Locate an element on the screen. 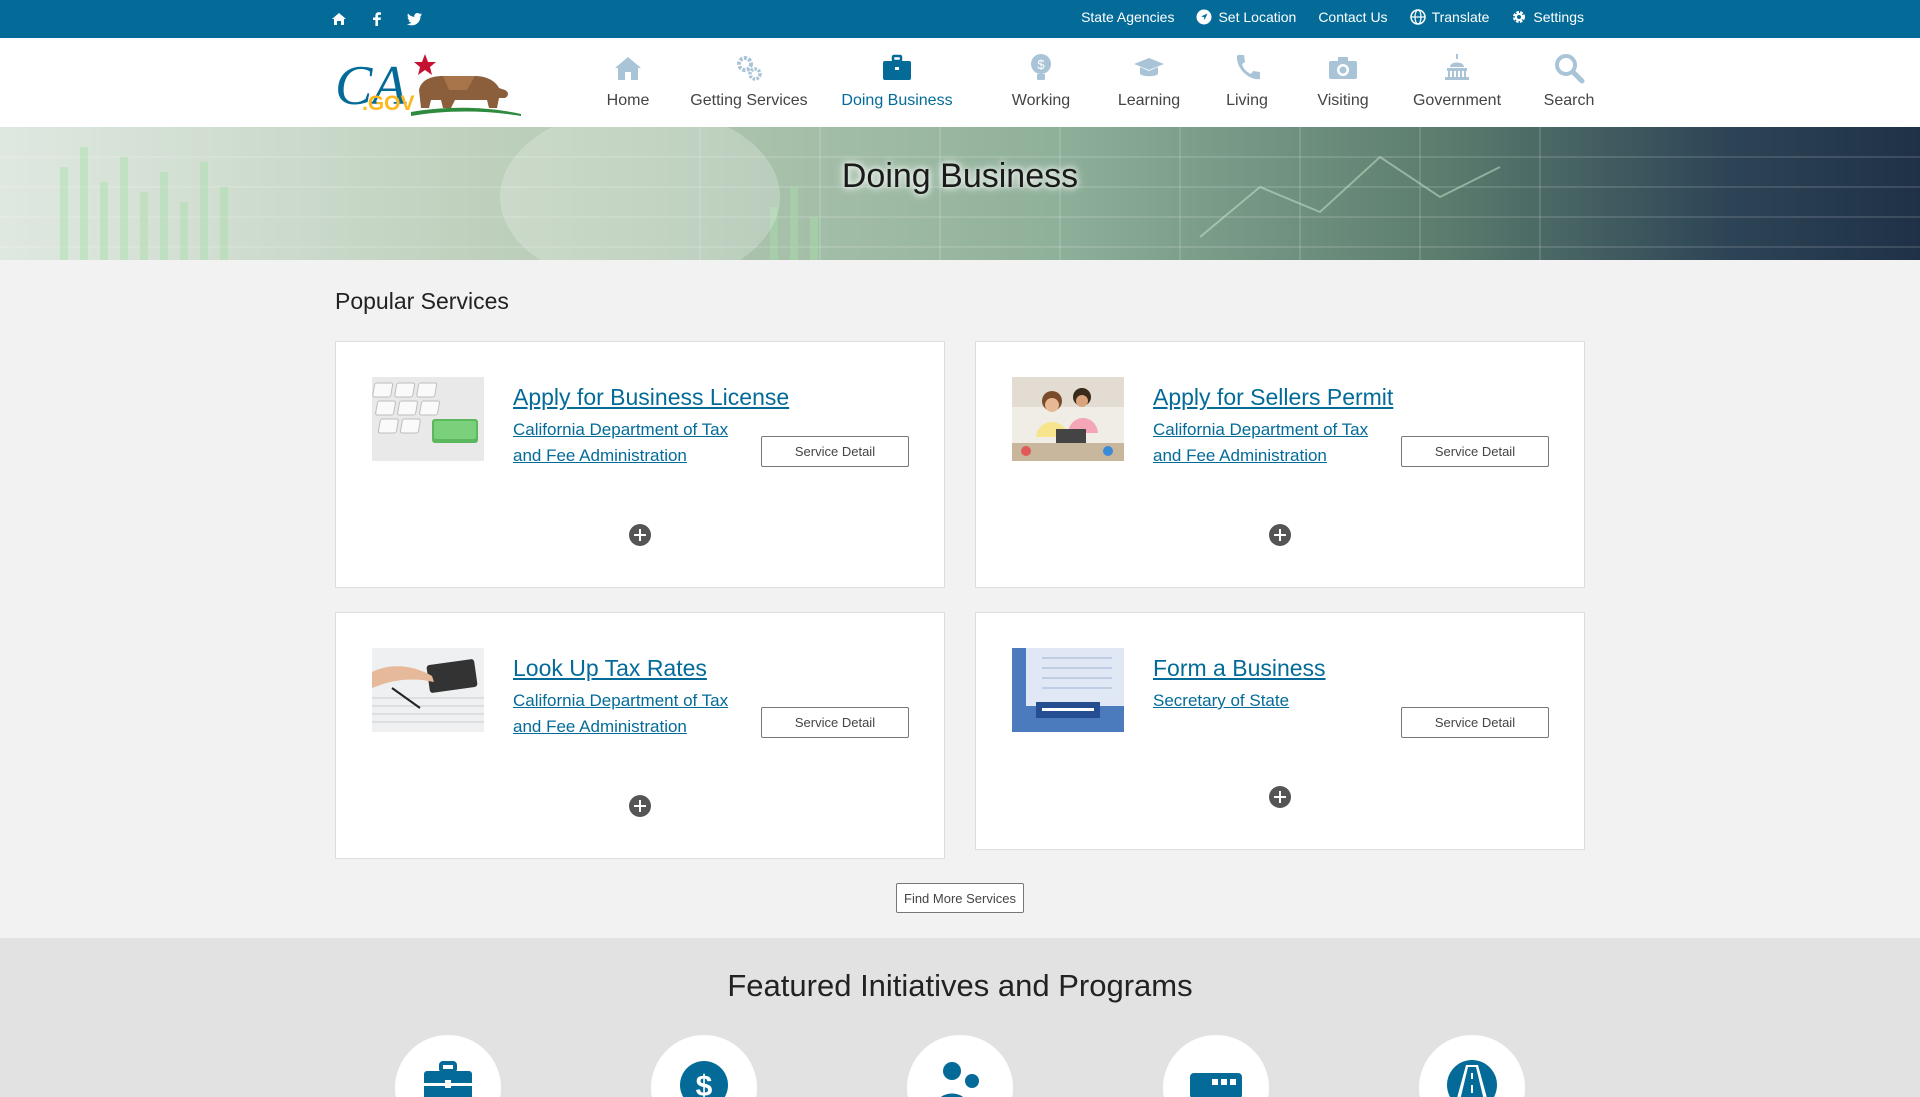 The width and height of the screenshot is (1920, 1097). gear-icon is located at coordinates (1519, 17).